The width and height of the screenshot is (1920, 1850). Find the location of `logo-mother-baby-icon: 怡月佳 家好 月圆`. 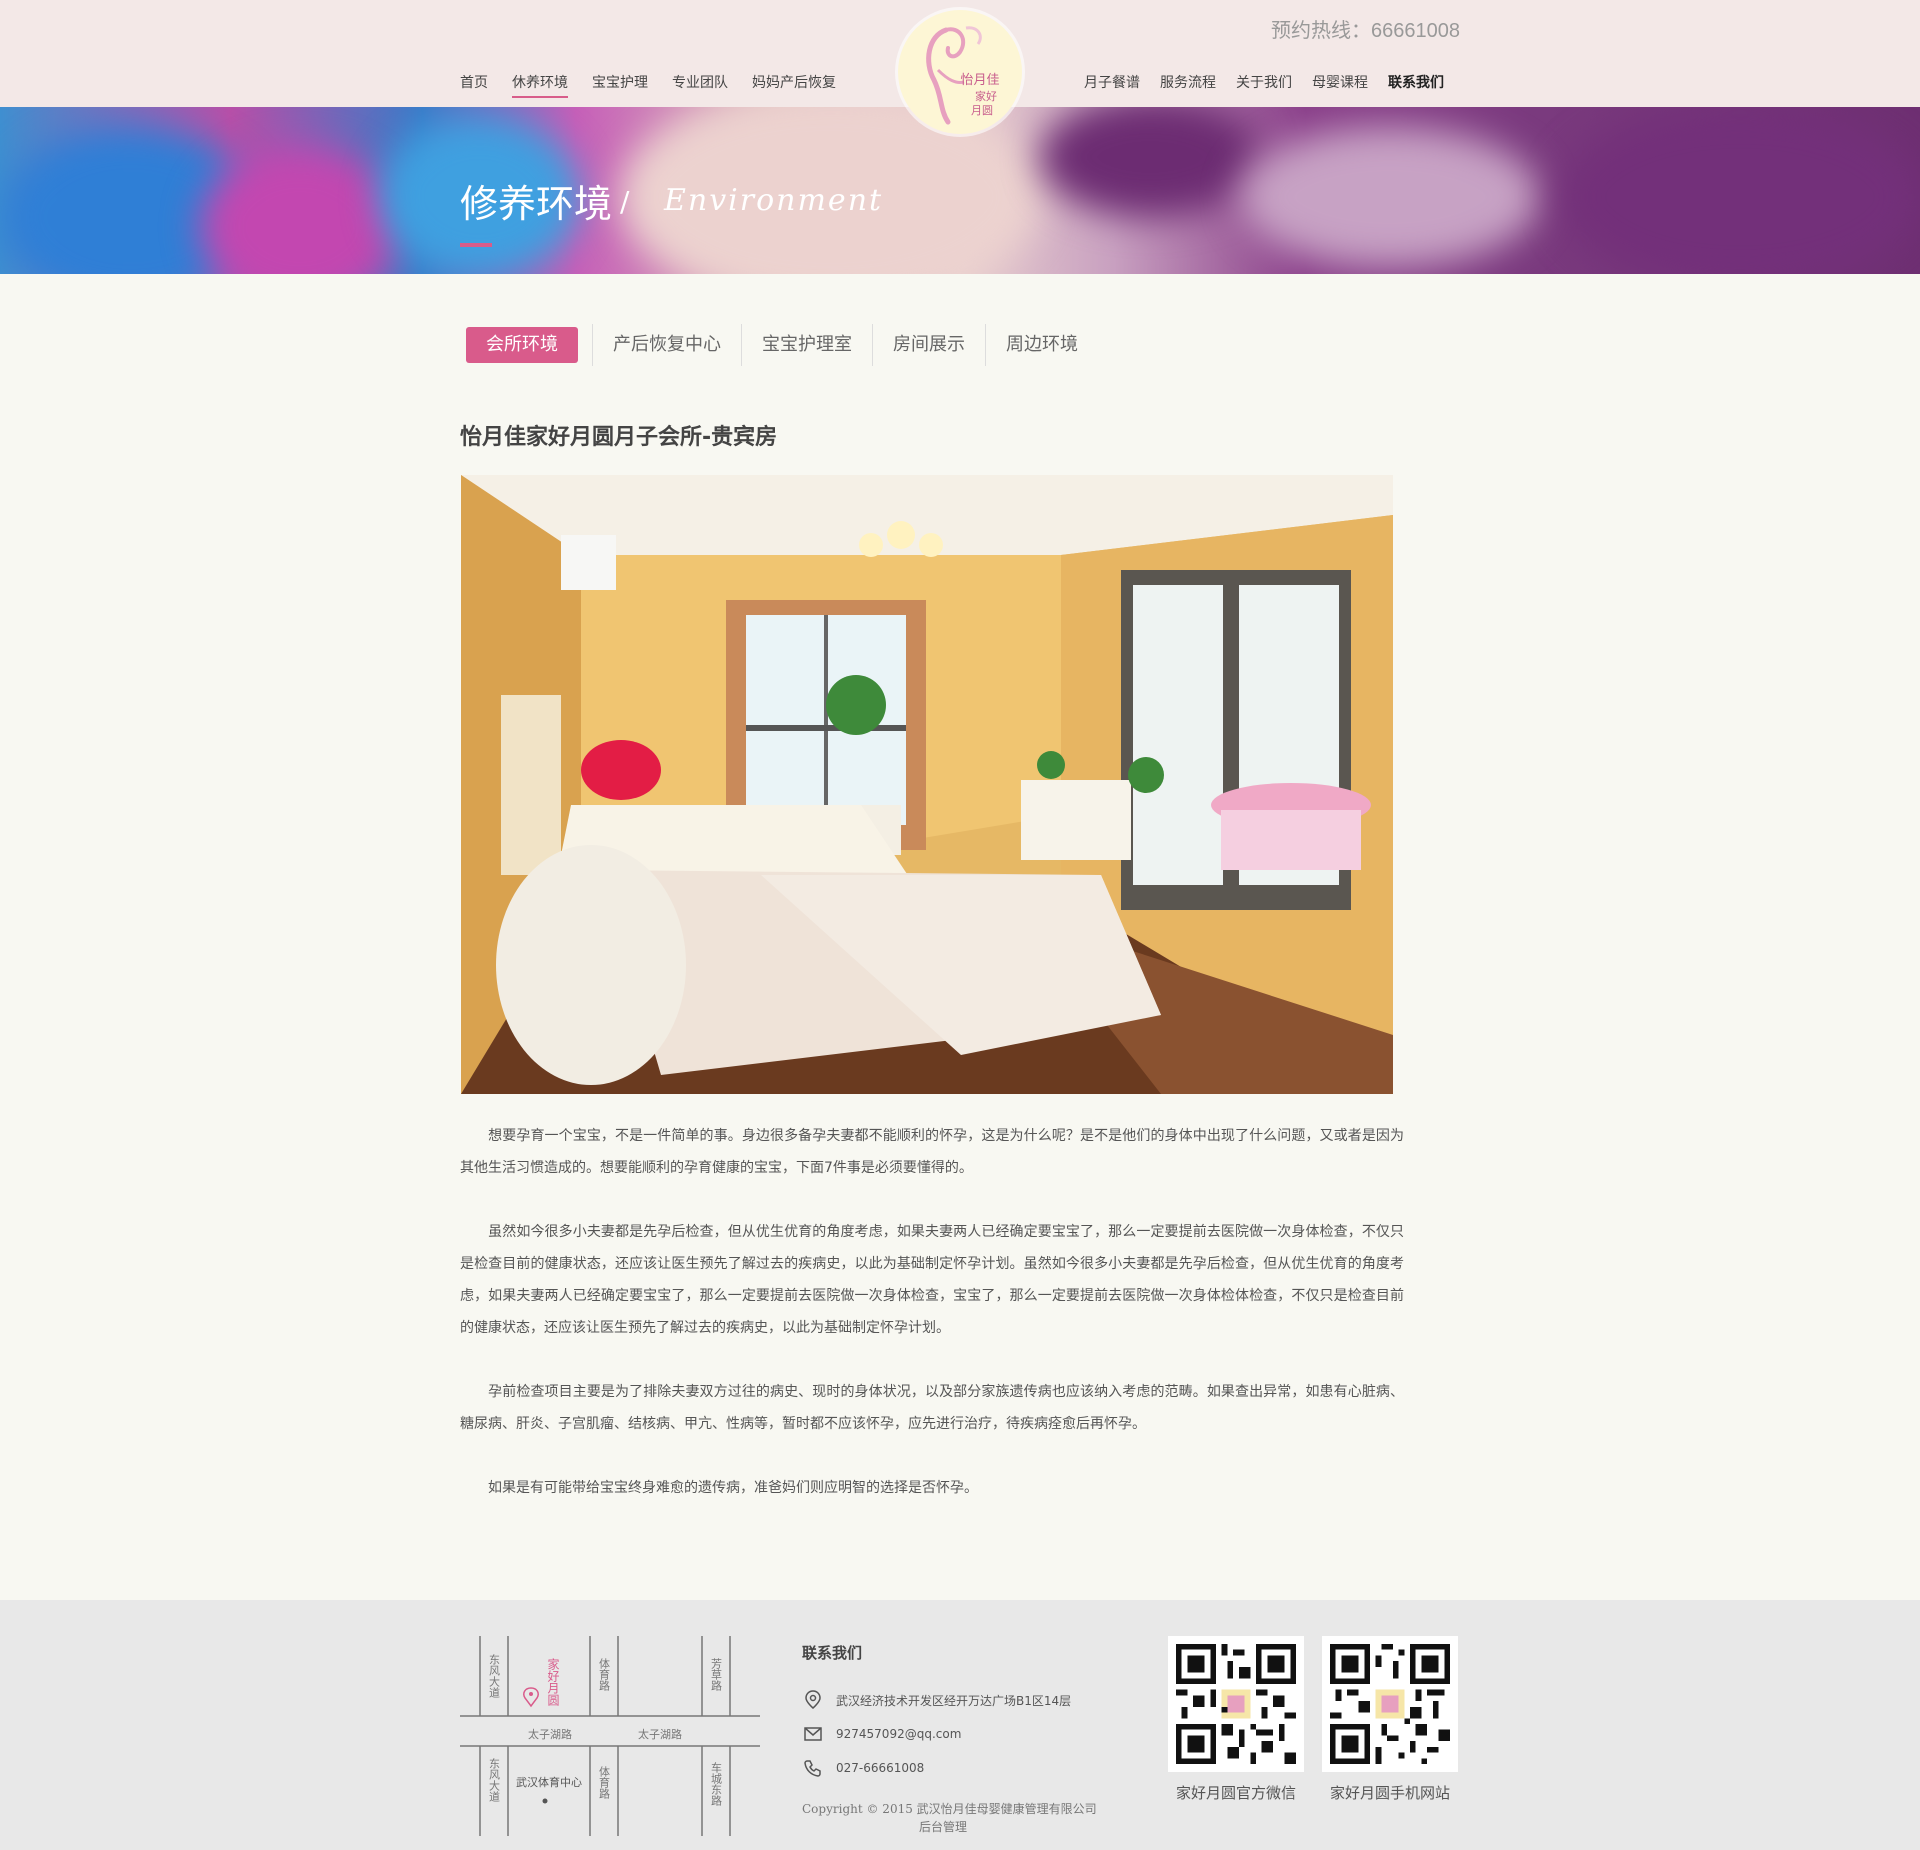

logo-mother-baby-icon: 怡月佳 家好 月圆 is located at coordinates (963, 75).